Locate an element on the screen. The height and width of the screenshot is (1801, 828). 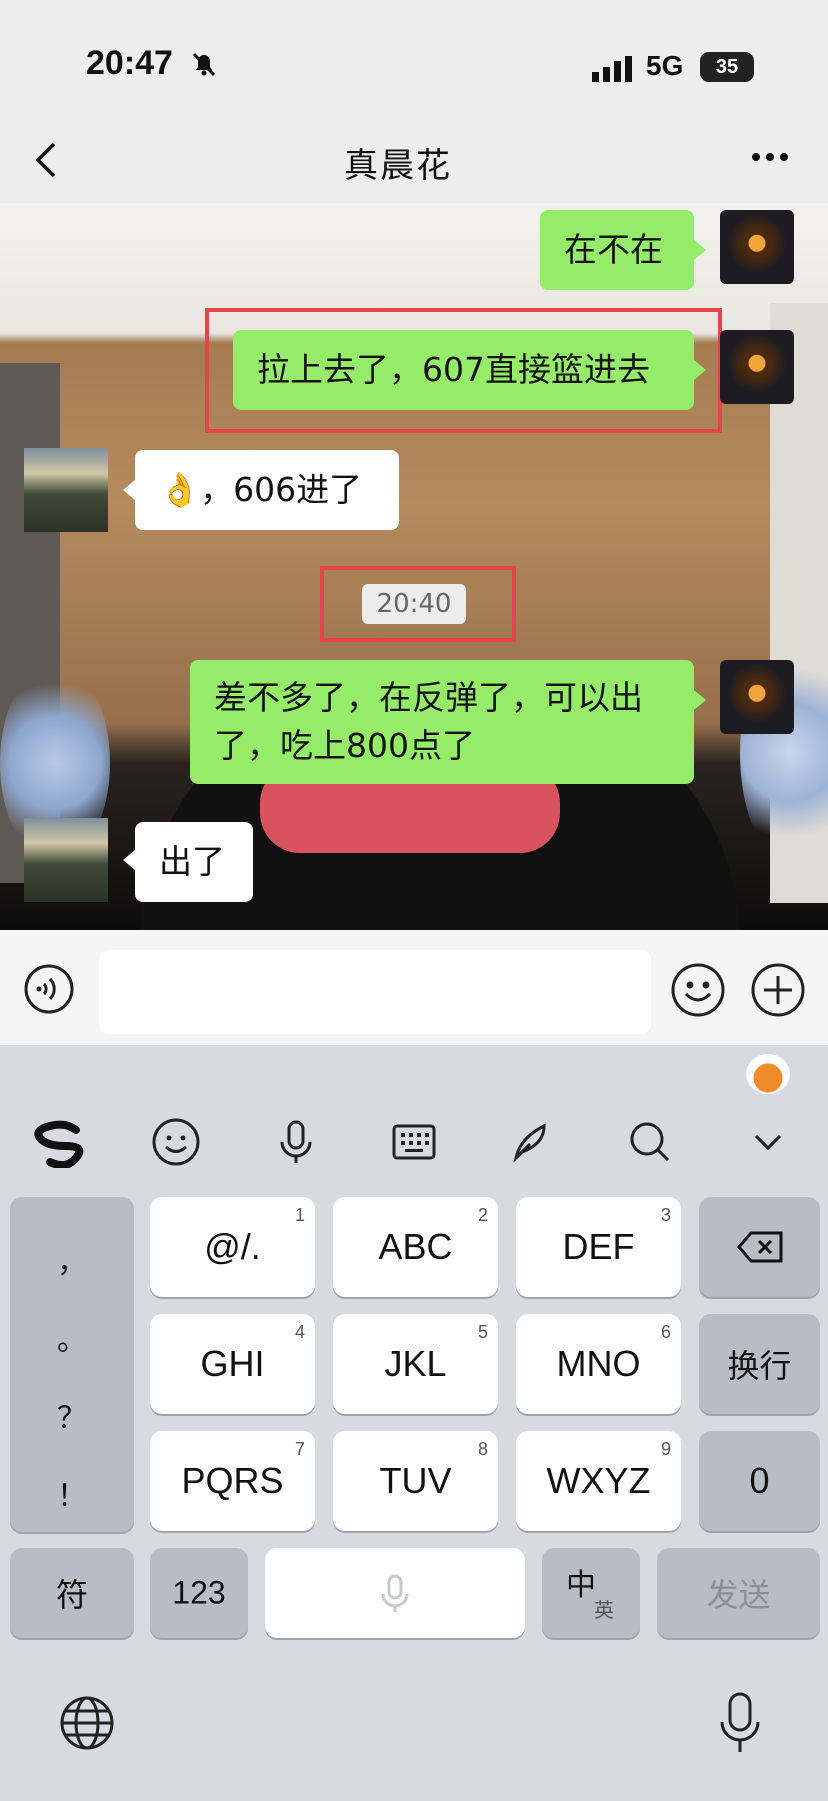
key-1: @/. 1 is located at coordinates (232, 1247).